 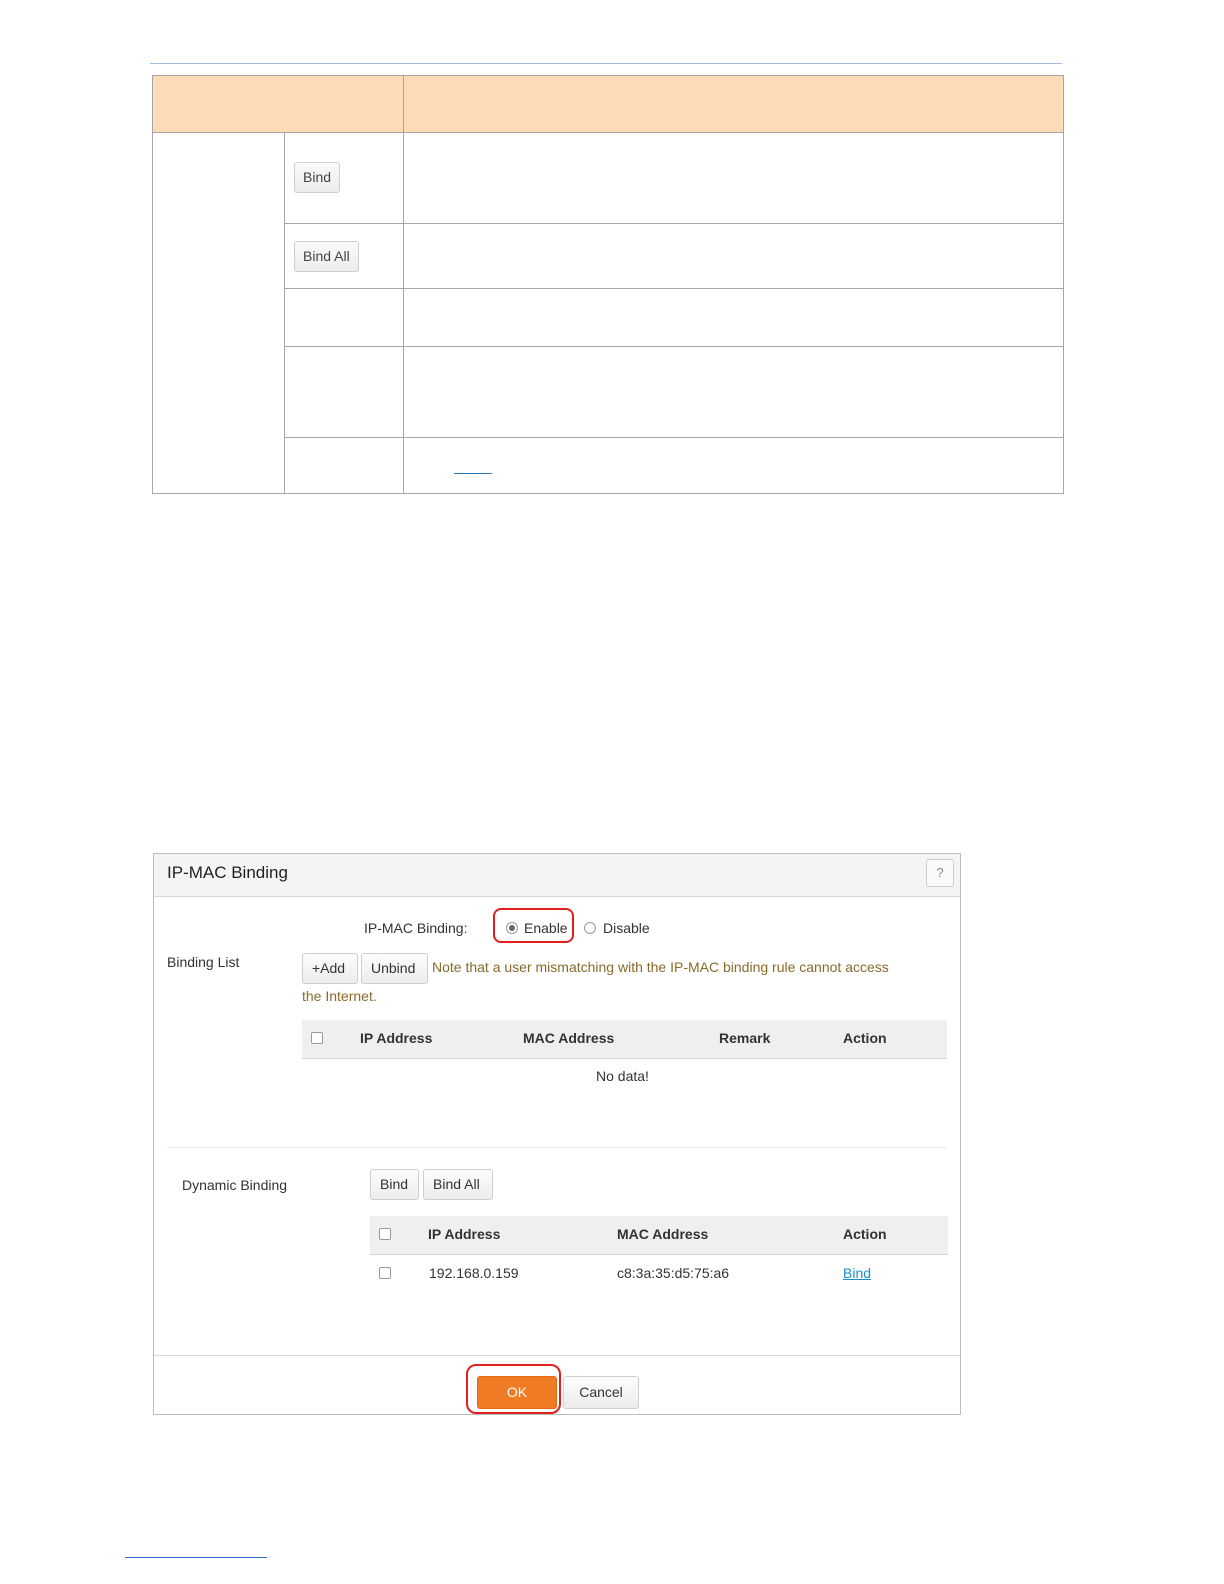 What do you see at coordinates (196, 1557) in the screenshot?
I see `footer-link-underline` at bounding box center [196, 1557].